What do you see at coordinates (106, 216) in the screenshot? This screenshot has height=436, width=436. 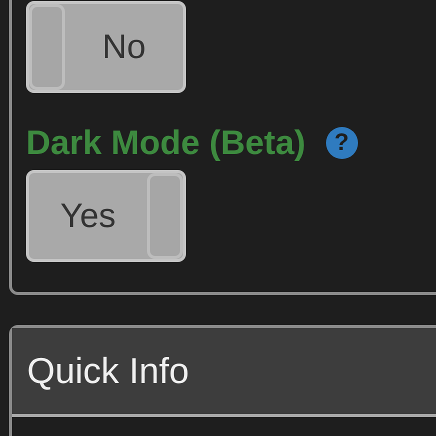 I see `toggle-switch: Yes` at bounding box center [106, 216].